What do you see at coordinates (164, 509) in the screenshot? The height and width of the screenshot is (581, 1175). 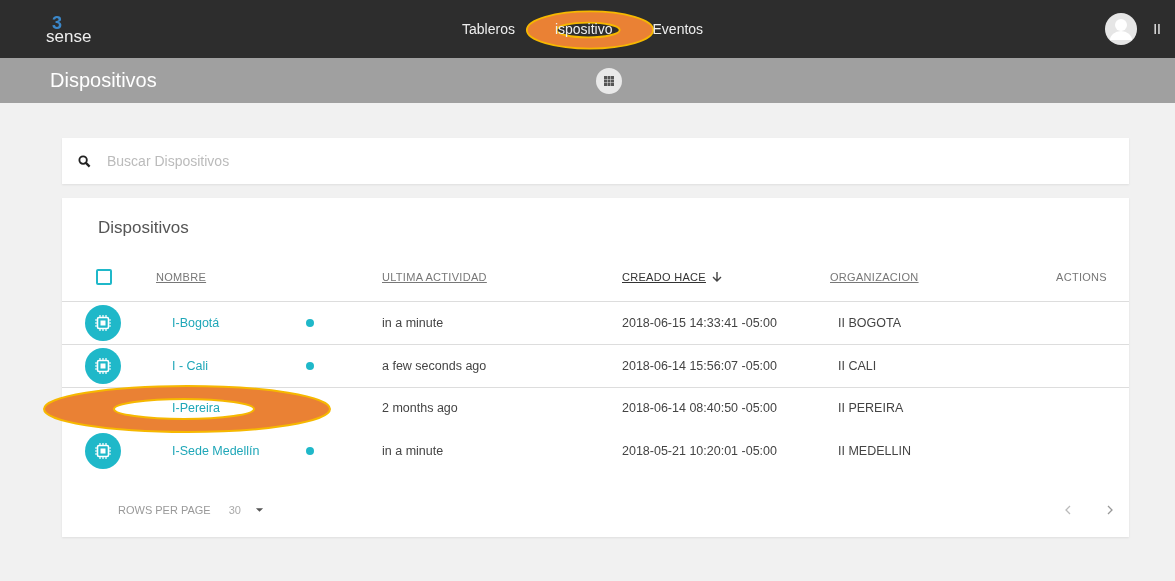 I see `rows-per-page-label: ROWS PER PAGE` at bounding box center [164, 509].